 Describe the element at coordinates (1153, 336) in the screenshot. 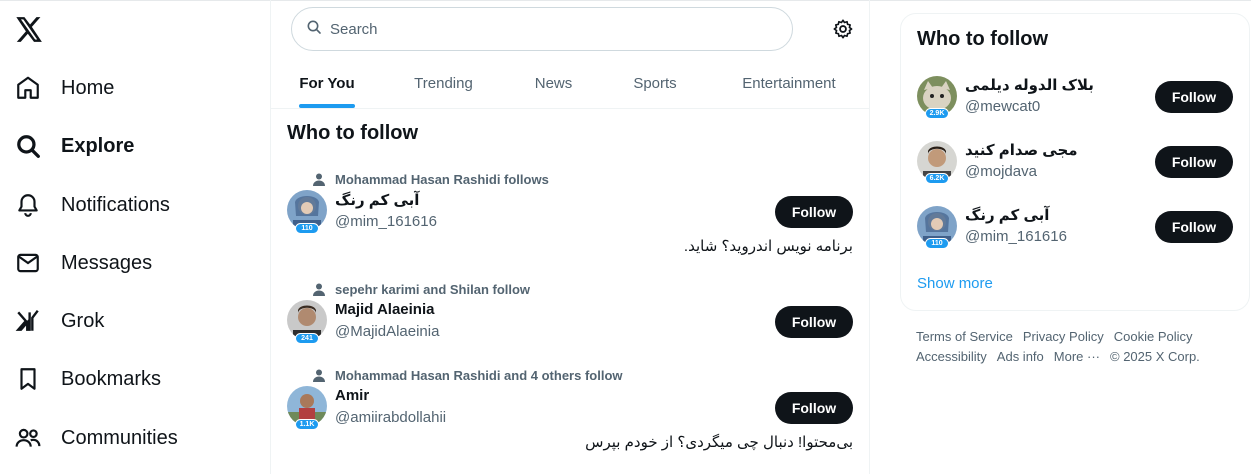

I see `cookie-link: Cookie Policy` at that location.